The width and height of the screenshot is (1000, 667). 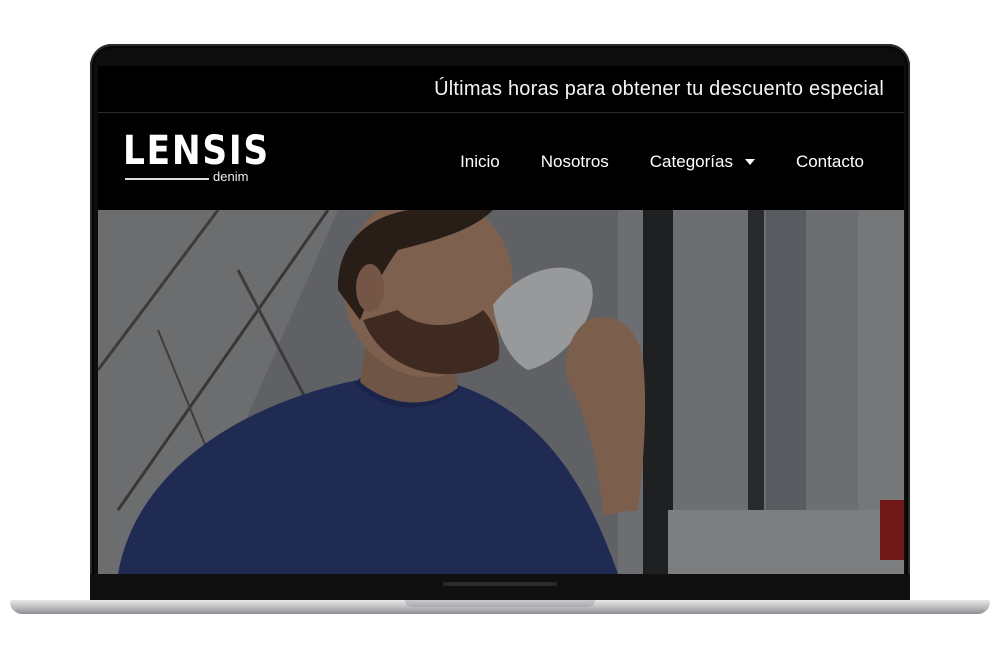 What do you see at coordinates (500, 603) in the screenshot?
I see `laptop-base-notch` at bounding box center [500, 603].